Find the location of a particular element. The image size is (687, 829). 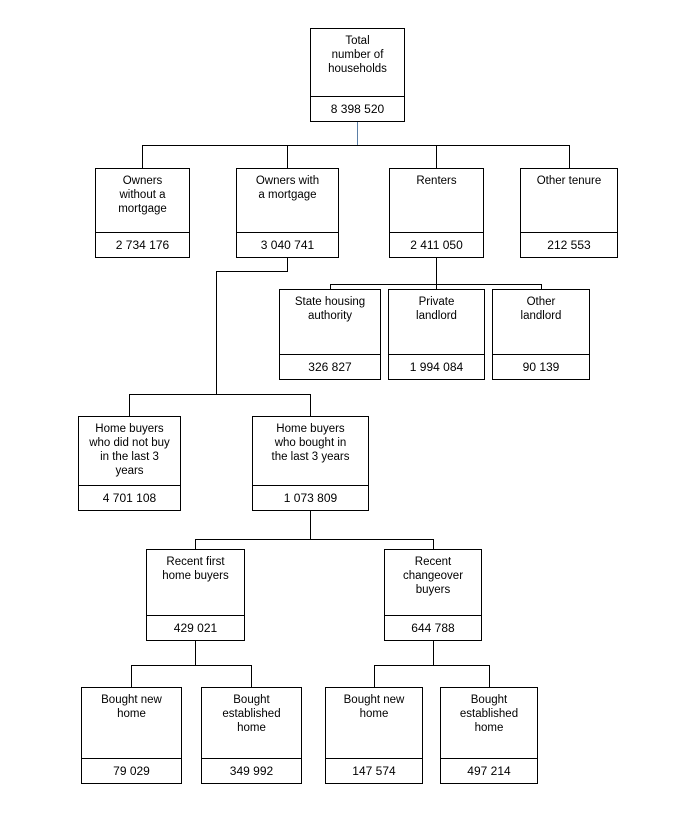

connector-drop-other-tenure is located at coordinates (569, 156).